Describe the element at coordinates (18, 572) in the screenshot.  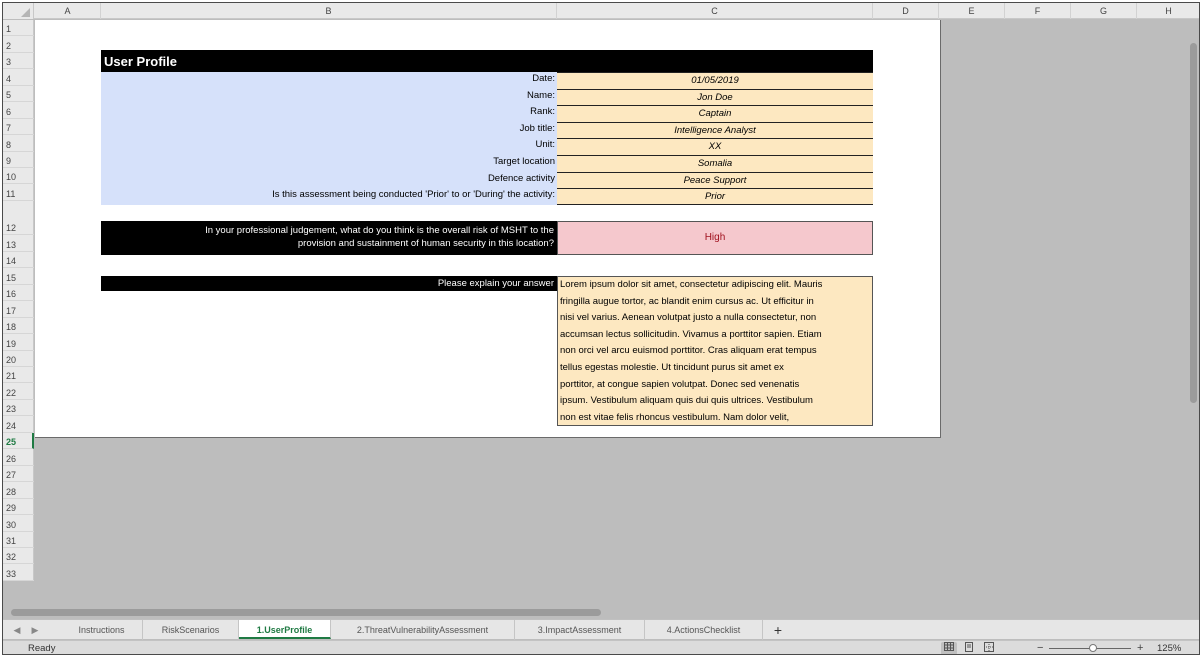
I see `row-header-33: 33` at that location.